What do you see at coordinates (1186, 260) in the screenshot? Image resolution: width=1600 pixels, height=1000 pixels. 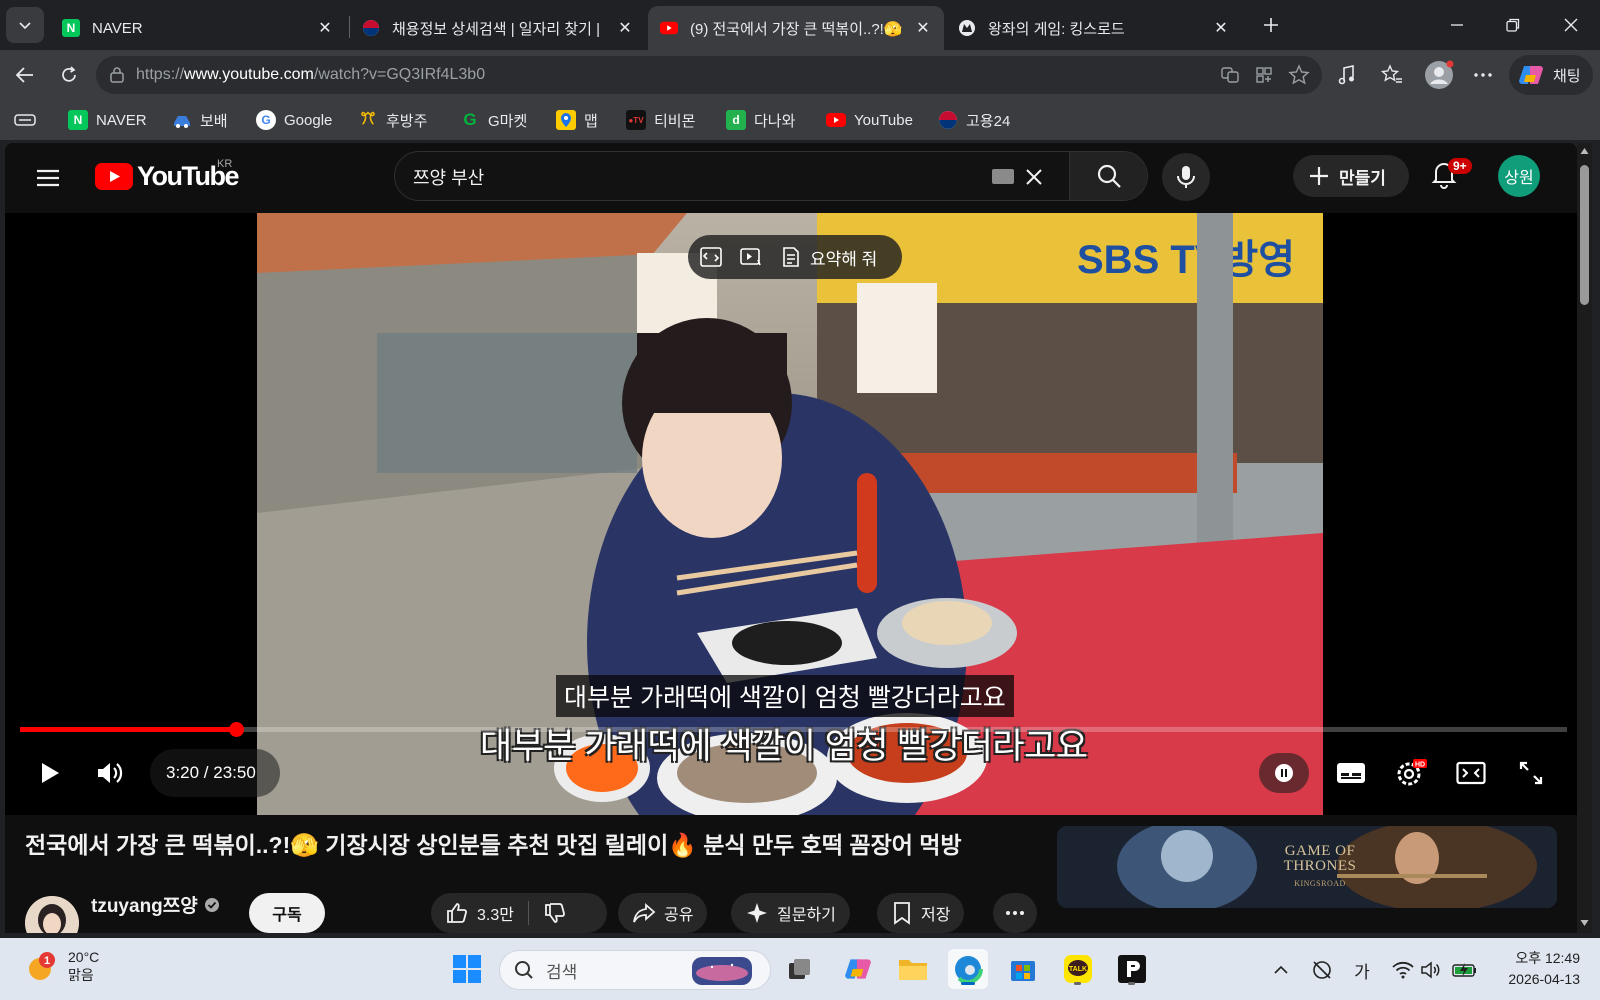 I see `svg-text: SBS TV방영` at bounding box center [1186, 260].